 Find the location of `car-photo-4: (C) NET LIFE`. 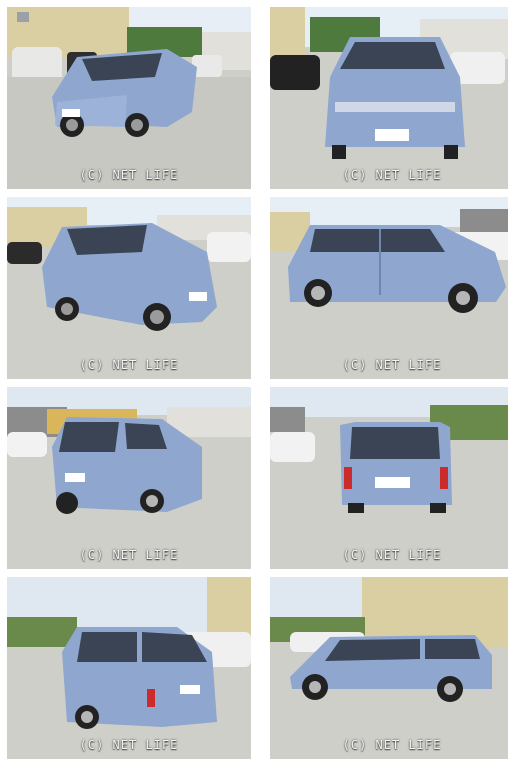

car-photo-4: (C) NET LIFE is located at coordinates (389, 288).